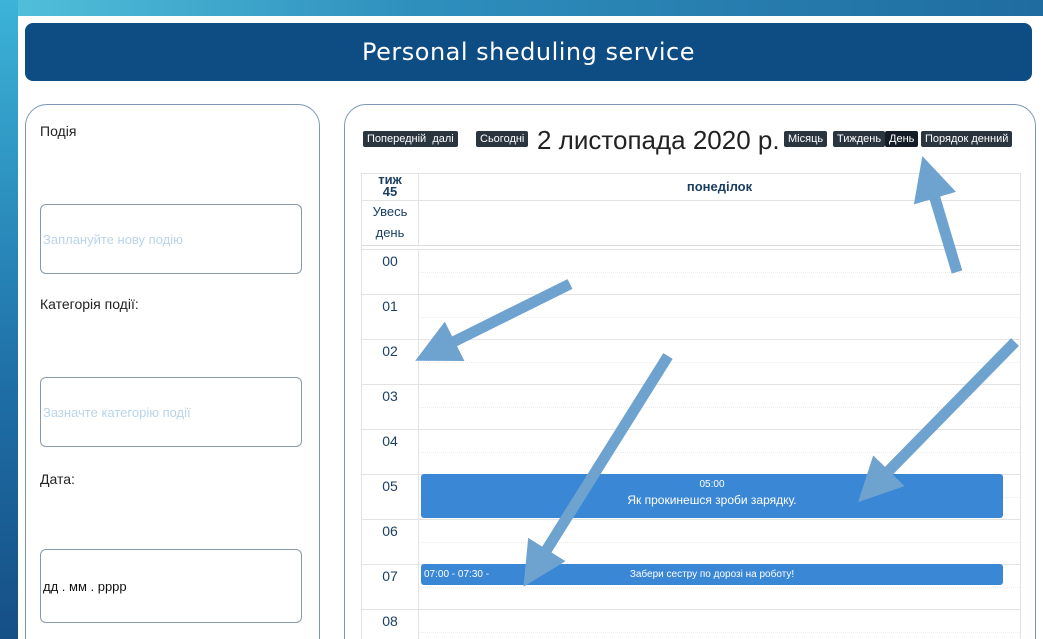 This screenshot has height=639, width=1043. I want to click on event-title: Як прокинешся зроби зарядку., so click(712, 500).